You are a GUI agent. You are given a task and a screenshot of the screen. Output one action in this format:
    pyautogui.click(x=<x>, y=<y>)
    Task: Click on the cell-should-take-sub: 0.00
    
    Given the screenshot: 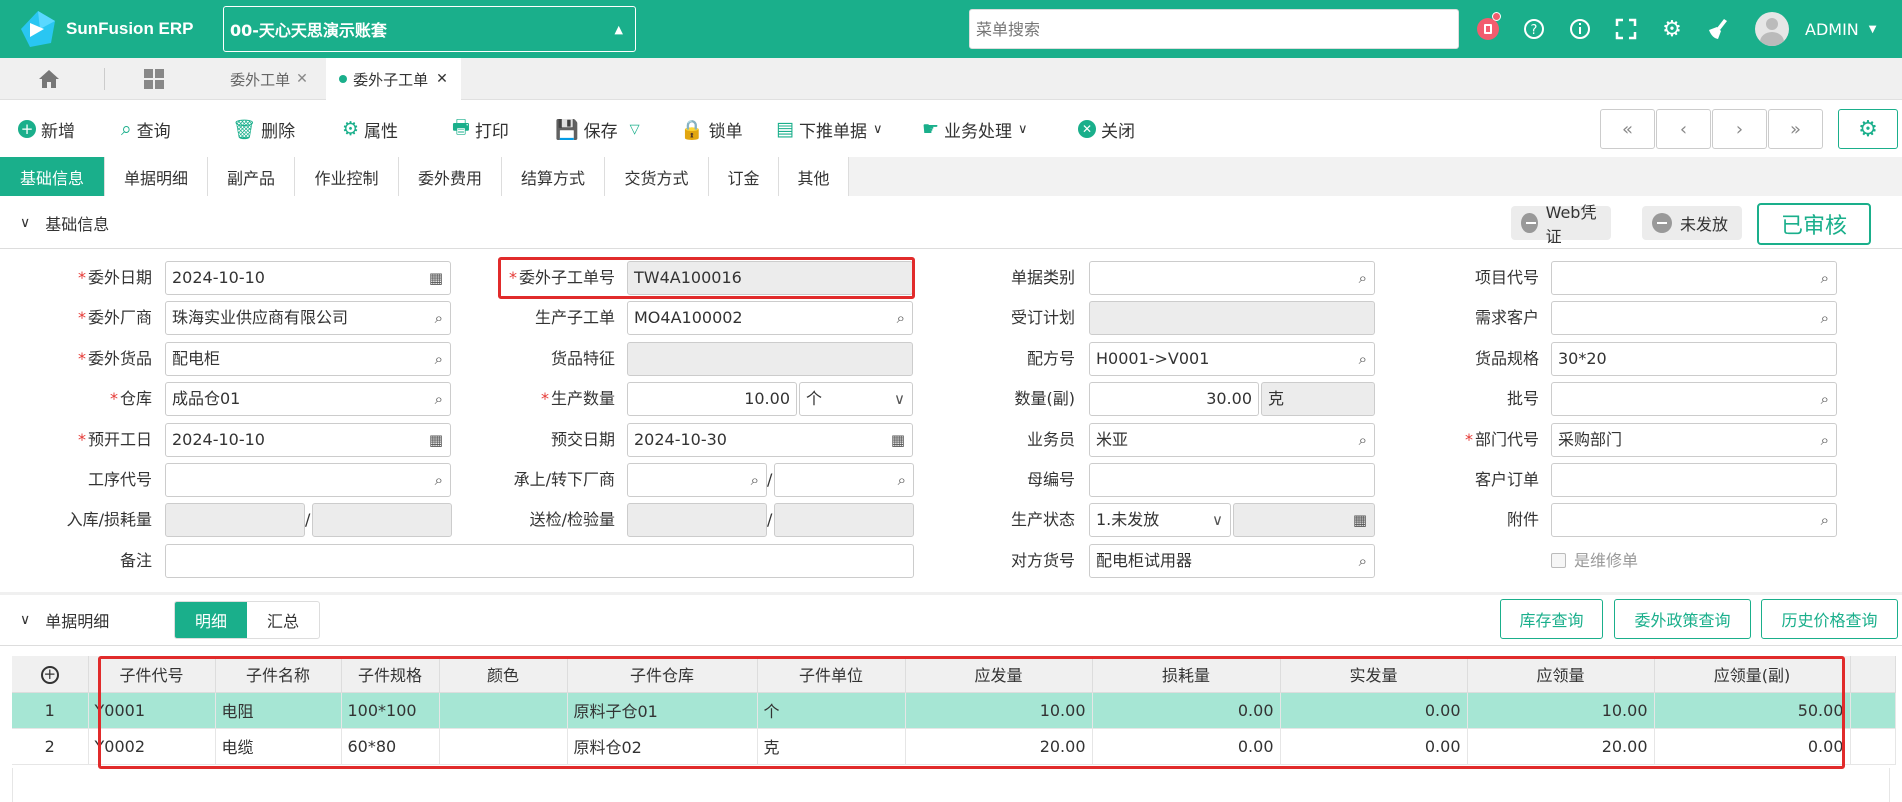 What is the action you would take?
    pyautogui.click(x=1752, y=746)
    